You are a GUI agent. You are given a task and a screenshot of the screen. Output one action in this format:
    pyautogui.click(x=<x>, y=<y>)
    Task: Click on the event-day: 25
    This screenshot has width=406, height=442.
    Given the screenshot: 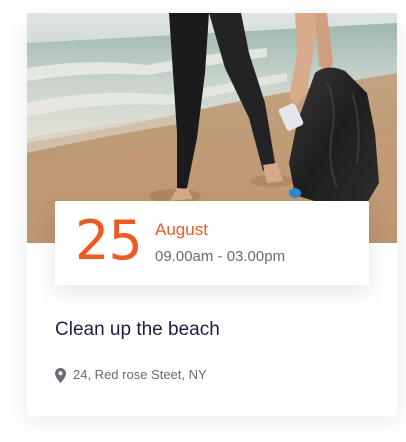 What is the action you would take?
    pyautogui.click(x=109, y=240)
    